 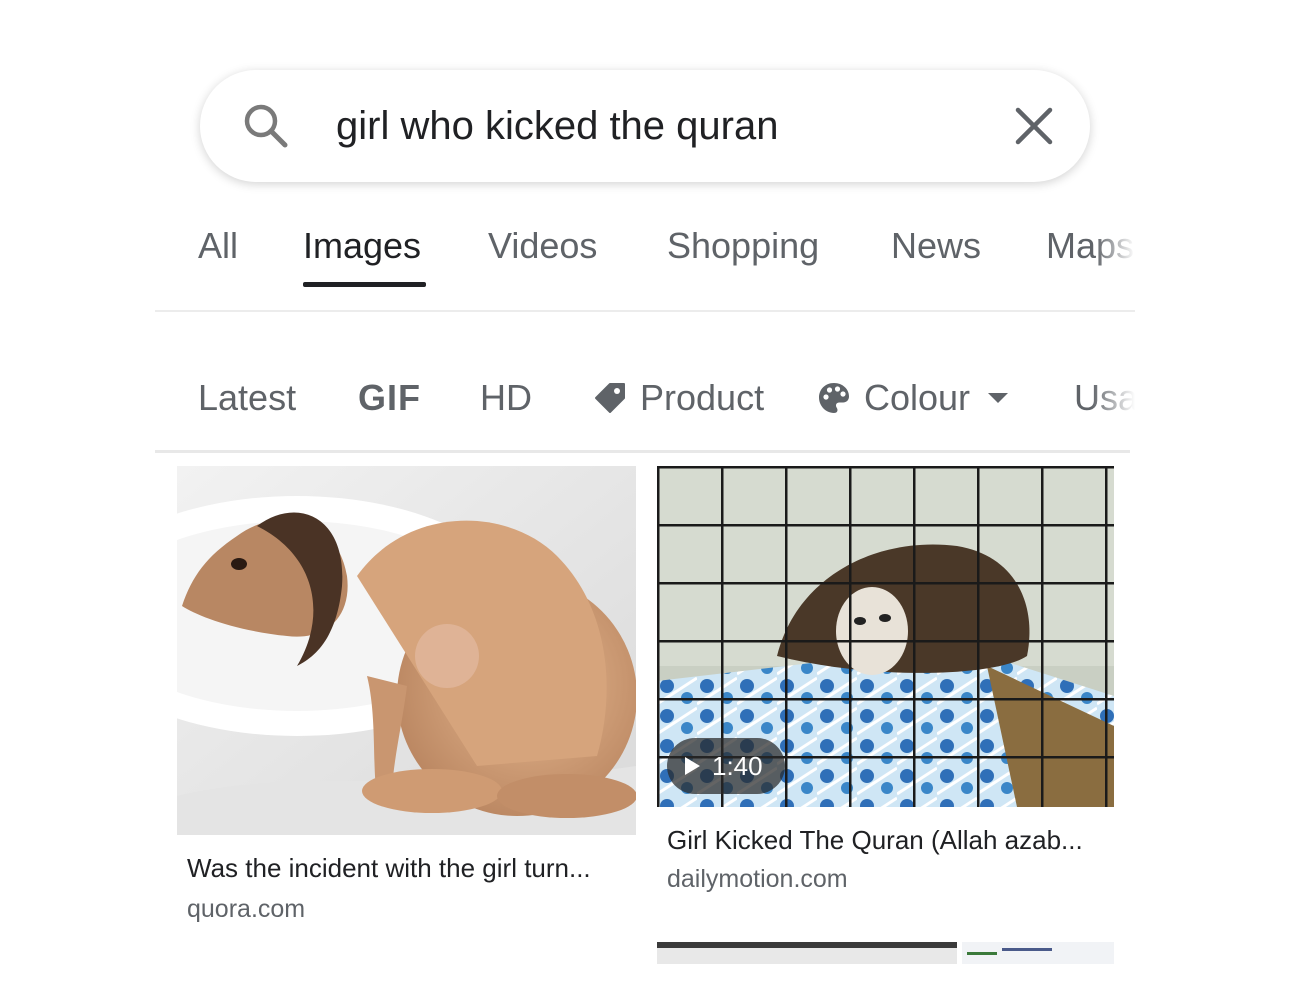 I want to click on tabs-divider, so click(x=645, y=311).